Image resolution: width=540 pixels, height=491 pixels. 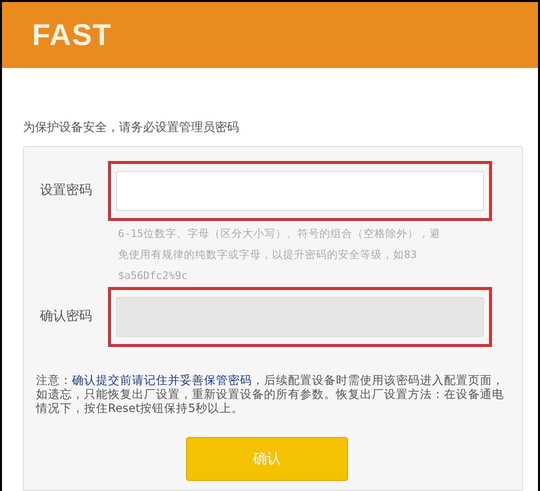 What do you see at coordinates (280, 255) in the screenshot?
I see `hint-text: 6-15位数字、字母（区分大小写）、符号的组合（空格除外），避 免使用有规律的纯数字或字母，以提升密码的安全等级，如83 $a56Dfc2%9c` at bounding box center [280, 255].